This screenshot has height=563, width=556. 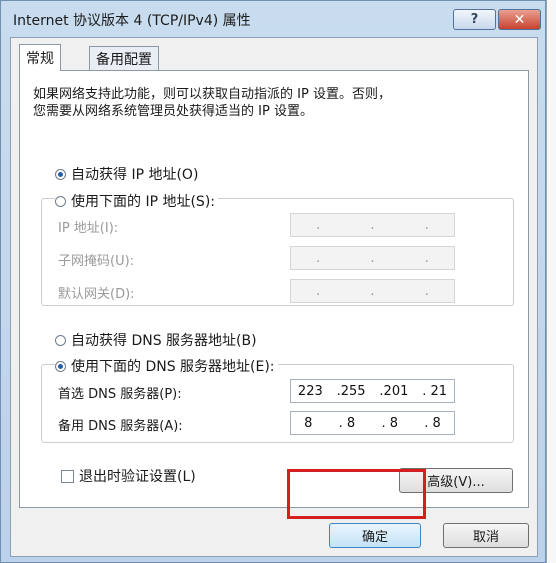 What do you see at coordinates (474, 19) in the screenshot?
I see `help-button: ?` at bounding box center [474, 19].